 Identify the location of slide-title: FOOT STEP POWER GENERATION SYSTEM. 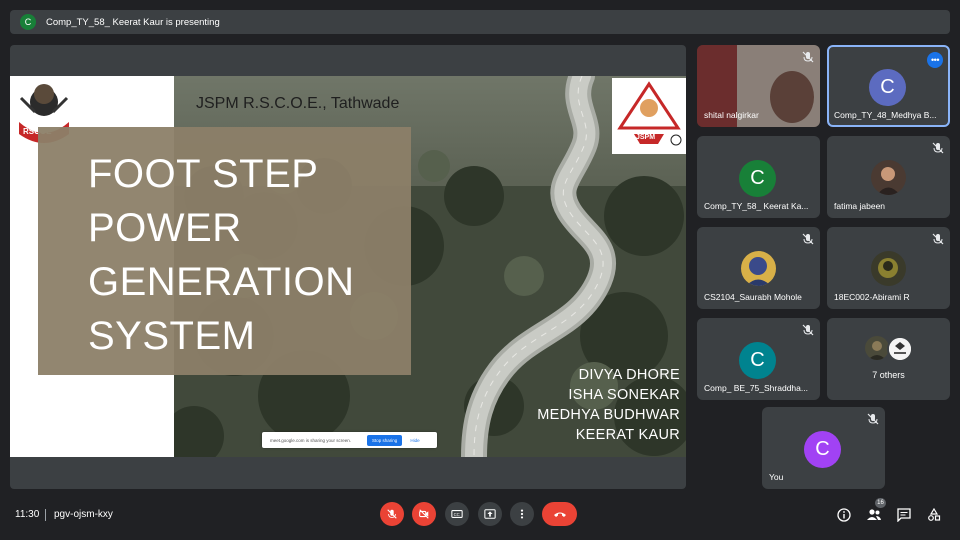
(248, 255).